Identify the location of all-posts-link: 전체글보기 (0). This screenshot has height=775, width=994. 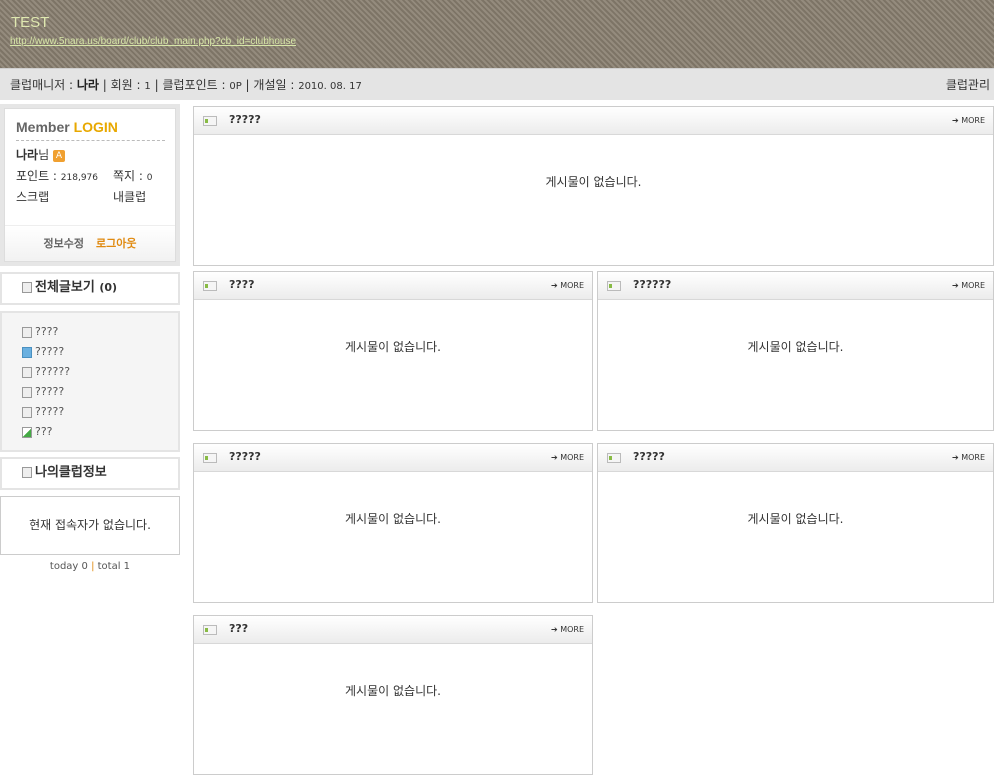
(90, 288).